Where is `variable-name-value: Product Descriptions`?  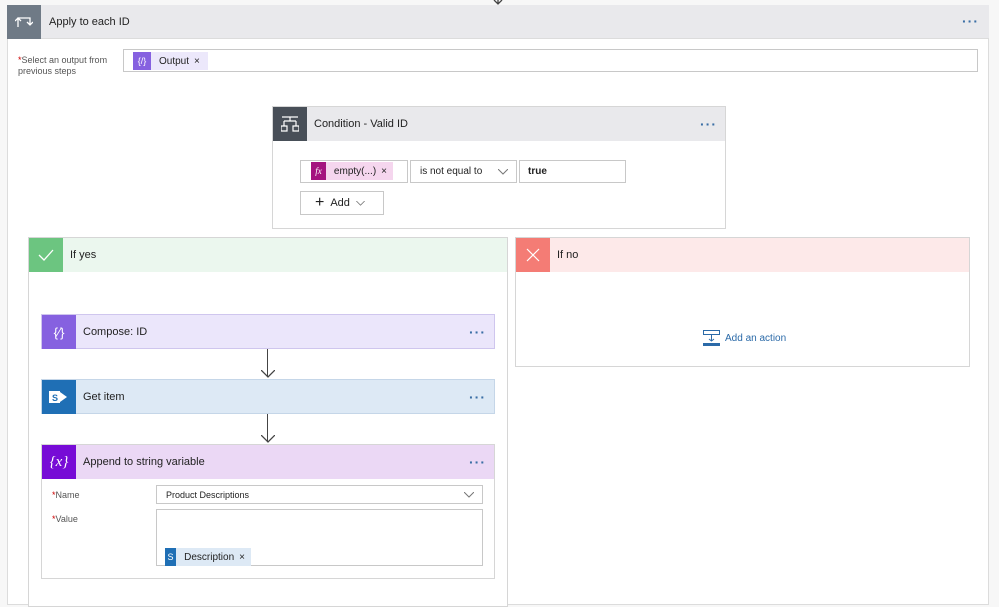 variable-name-value: Product Descriptions is located at coordinates (208, 494).